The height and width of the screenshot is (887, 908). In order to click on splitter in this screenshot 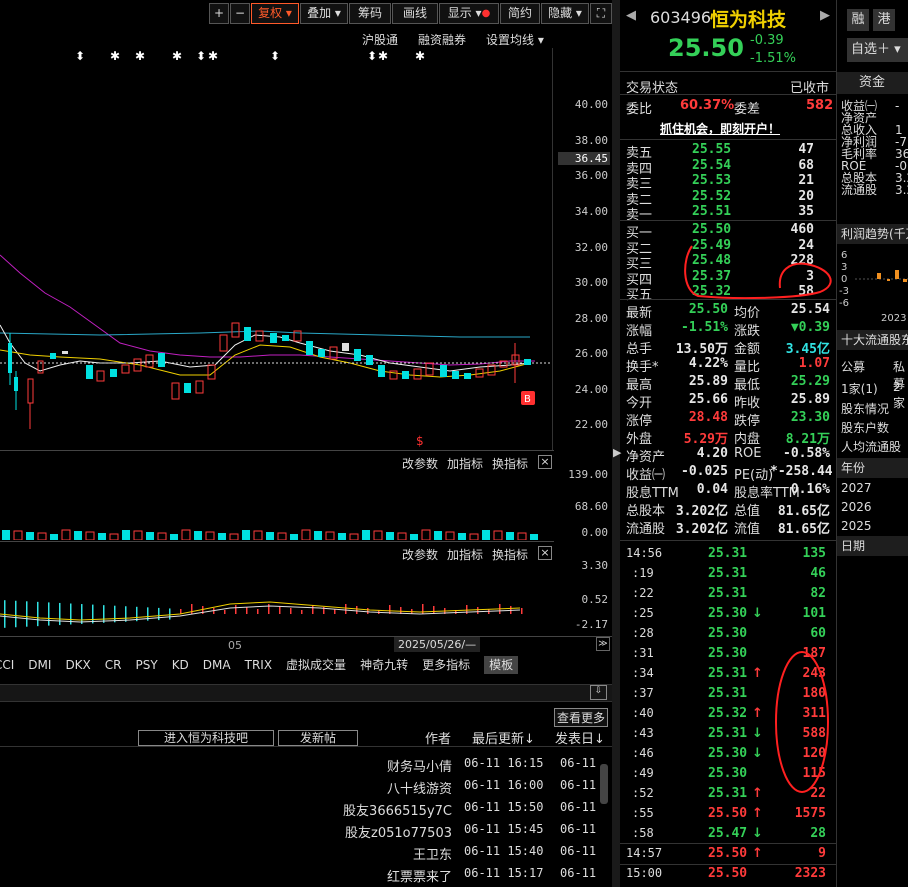, I will do `click(616, 443)`.